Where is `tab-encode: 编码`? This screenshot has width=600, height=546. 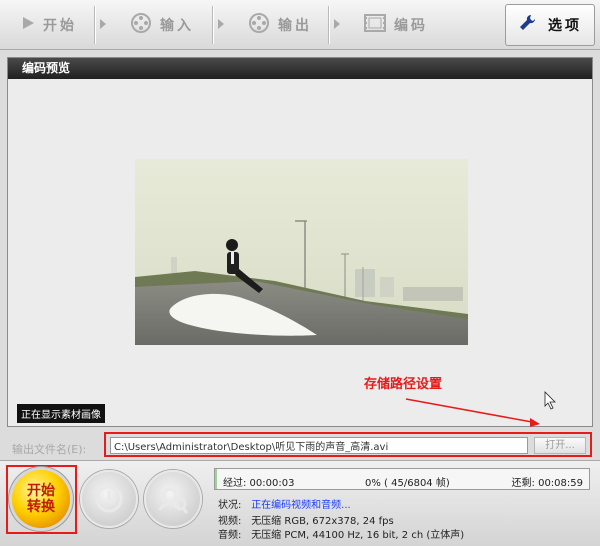 tab-encode: 编码 is located at coordinates (396, 25).